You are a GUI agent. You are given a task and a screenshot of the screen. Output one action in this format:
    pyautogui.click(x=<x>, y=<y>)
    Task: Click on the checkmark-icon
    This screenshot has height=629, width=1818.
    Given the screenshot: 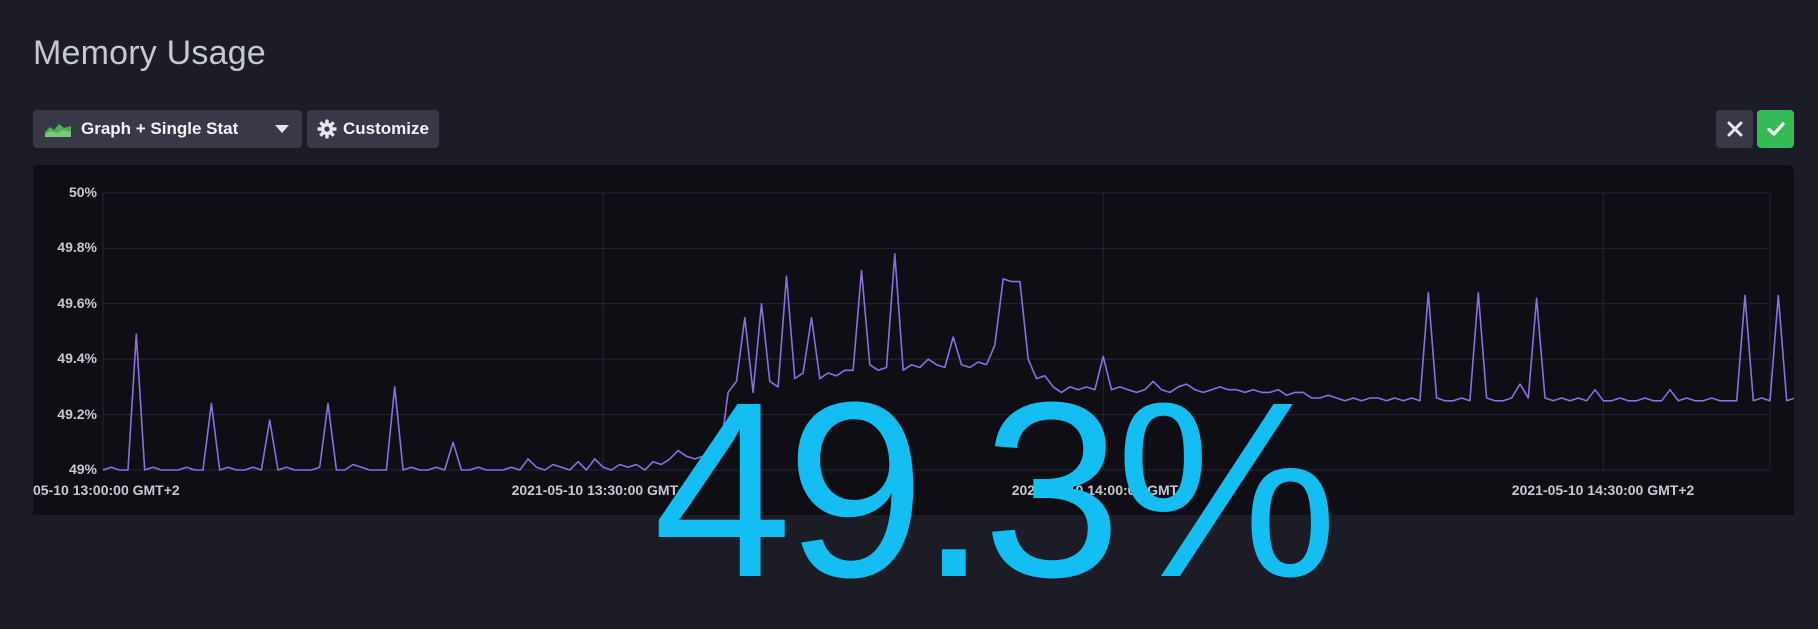 What is the action you would take?
    pyautogui.click(x=1775, y=129)
    